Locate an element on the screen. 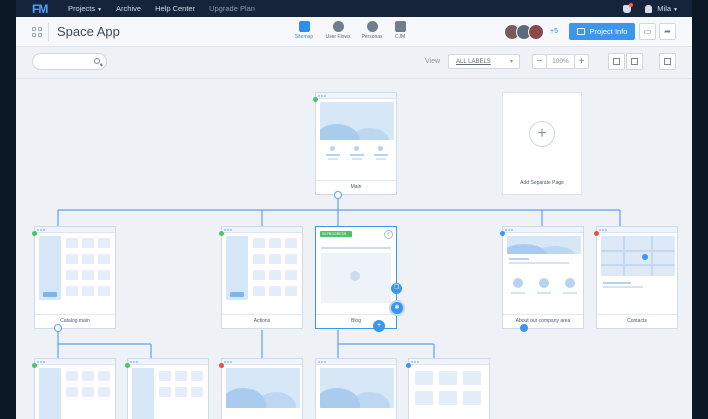  add-child-button: + is located at coordinates (379, 326).